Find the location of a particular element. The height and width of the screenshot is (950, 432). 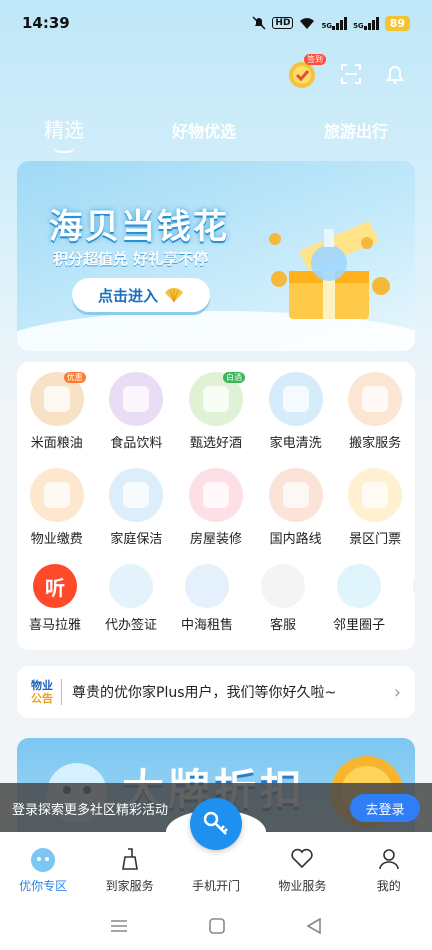

header-actions: 签到 is located at coordinates (346, 72).